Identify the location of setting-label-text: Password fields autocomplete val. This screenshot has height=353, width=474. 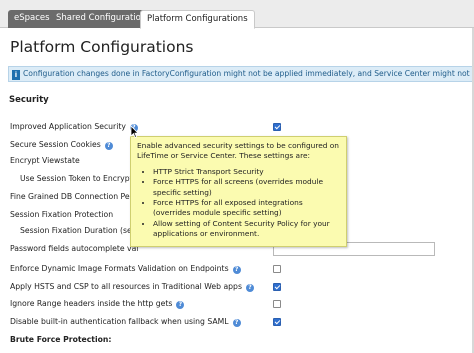
(74, 248).